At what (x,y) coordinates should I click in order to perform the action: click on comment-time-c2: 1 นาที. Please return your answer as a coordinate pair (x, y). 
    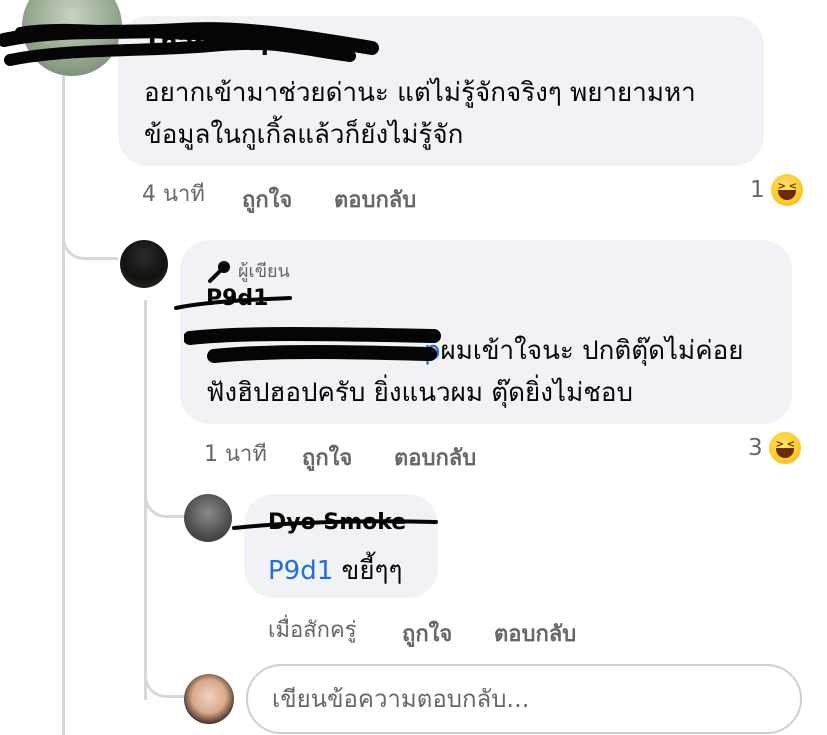
    Looking at the image, I should click on (235, 453).